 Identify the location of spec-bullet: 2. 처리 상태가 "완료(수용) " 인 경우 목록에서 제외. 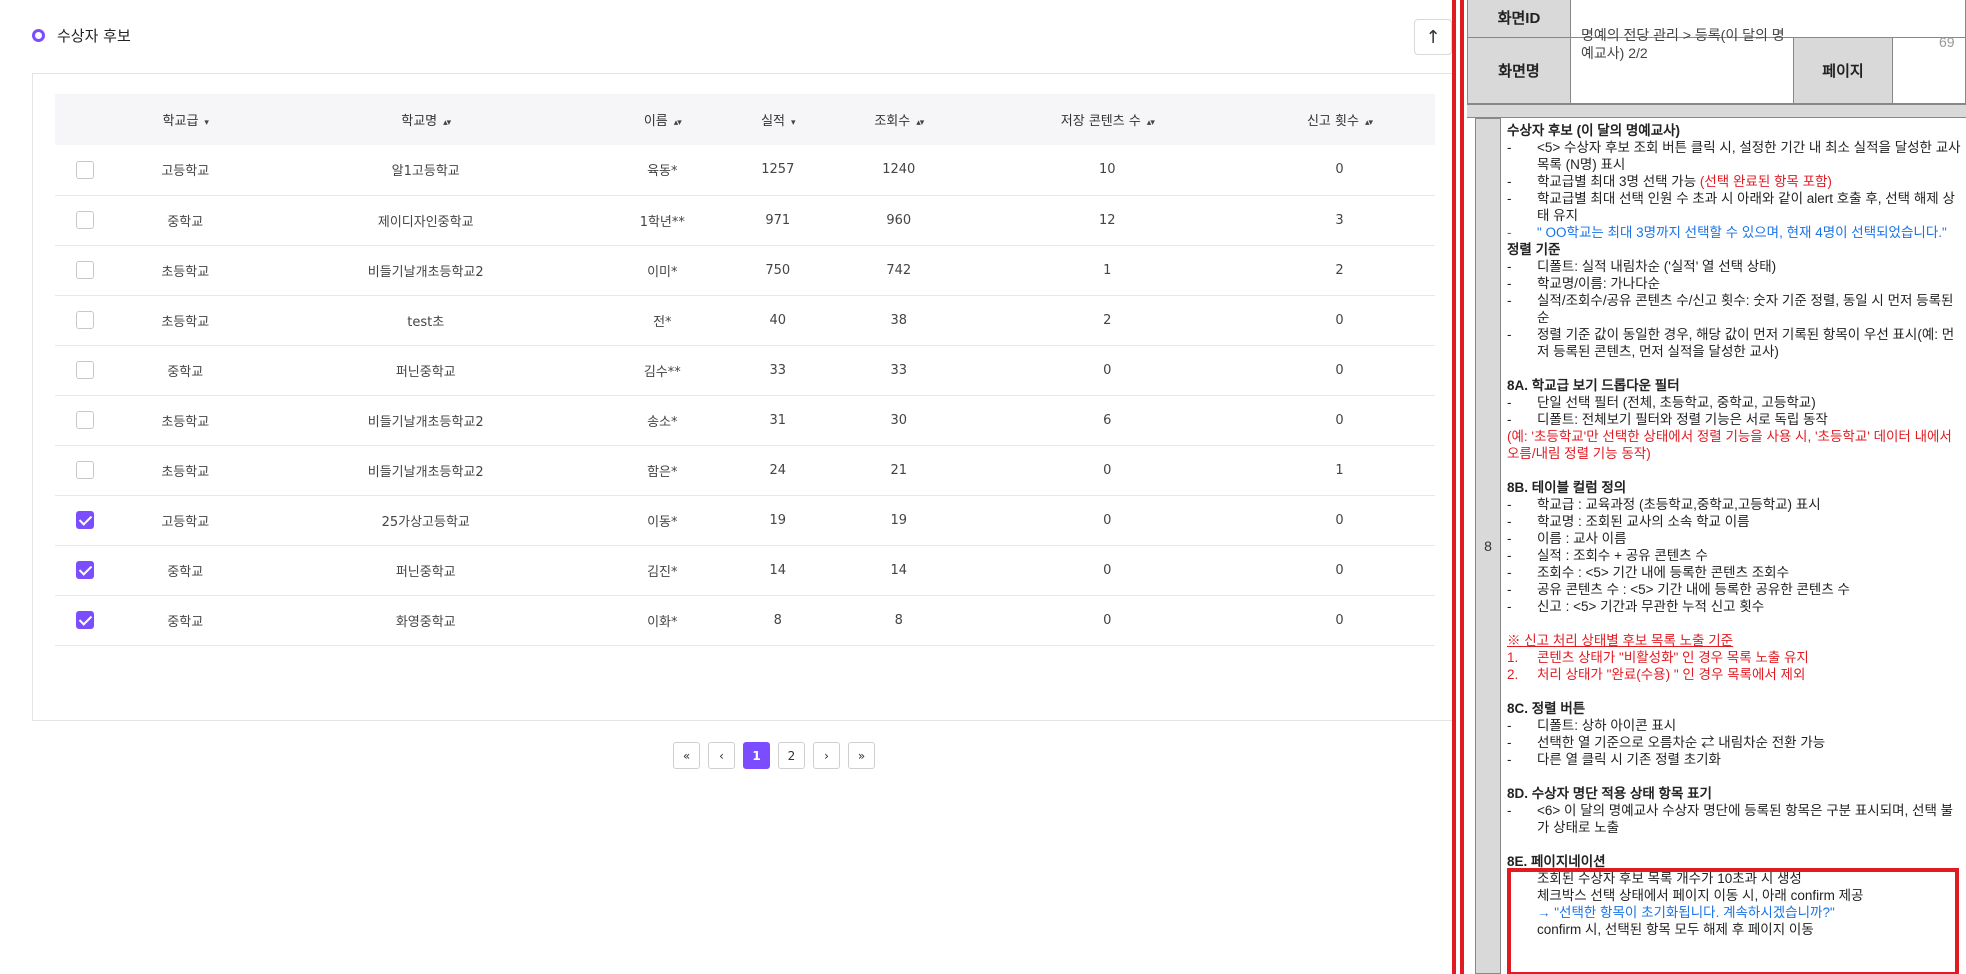
(1735, 674).